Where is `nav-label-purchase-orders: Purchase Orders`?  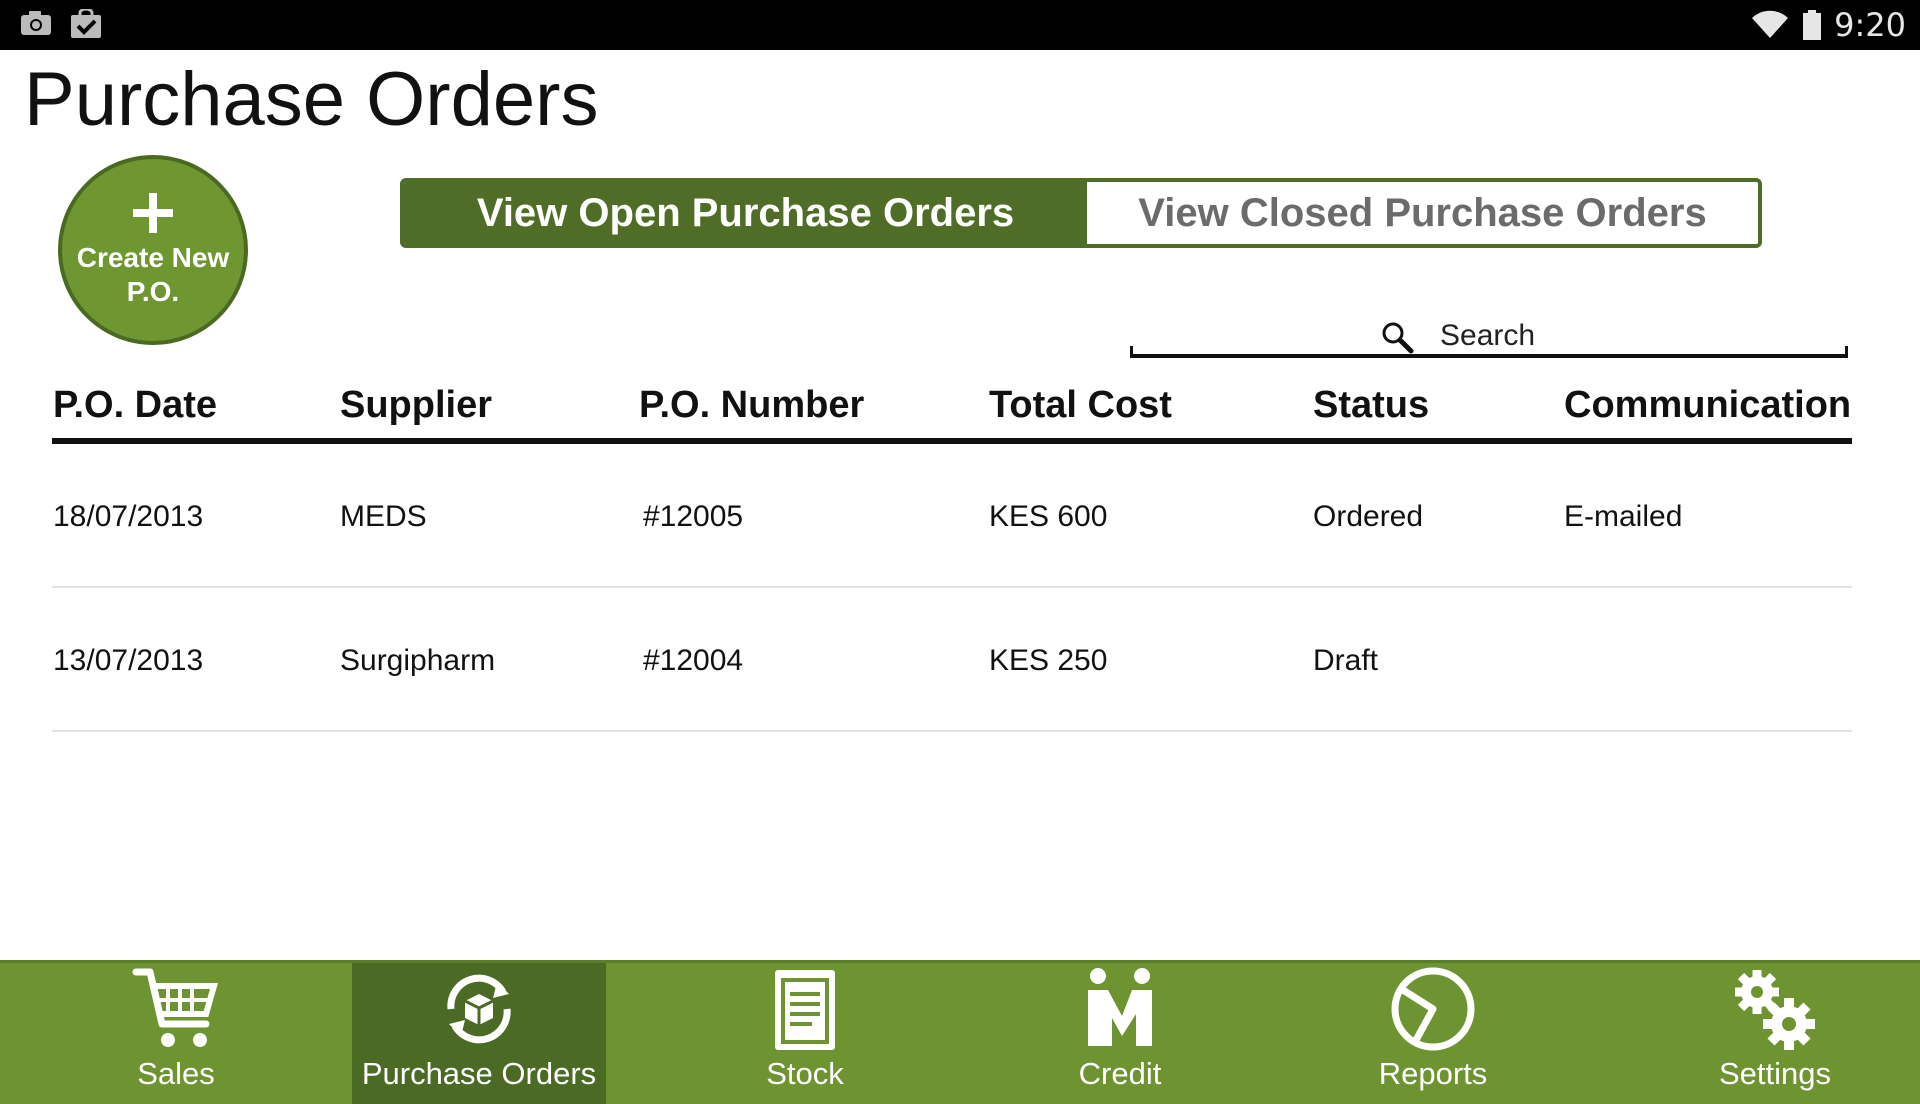
nav-label-purchase-orders: Purchase Orders is located at coordinates (479, 1073).